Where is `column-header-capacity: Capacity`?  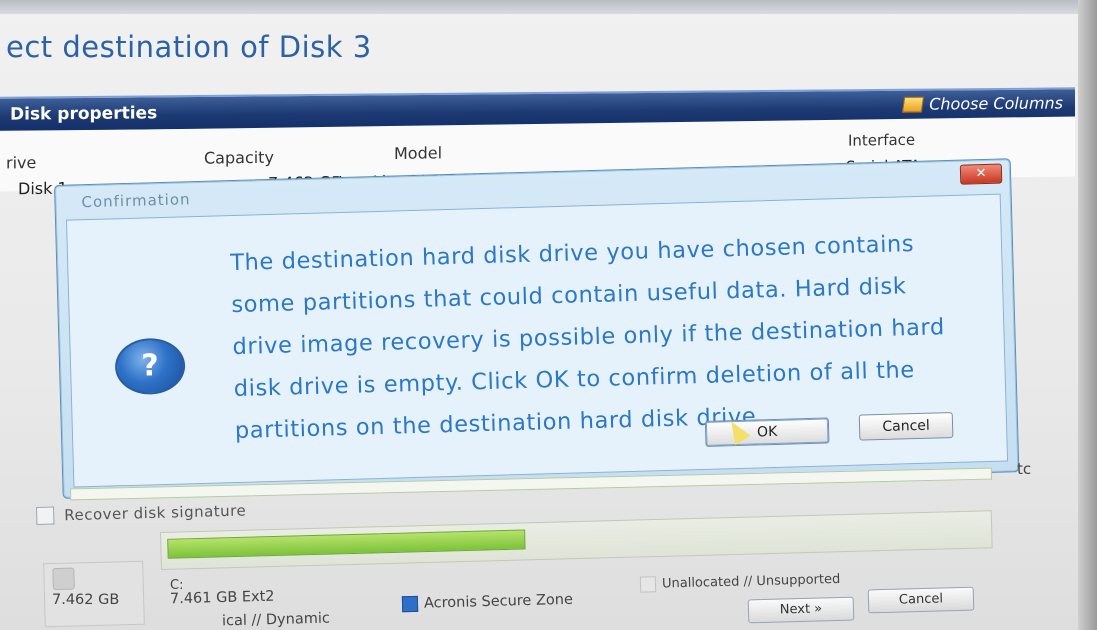 column-header-capacity: Capacity is located at coordinates (239, 158).